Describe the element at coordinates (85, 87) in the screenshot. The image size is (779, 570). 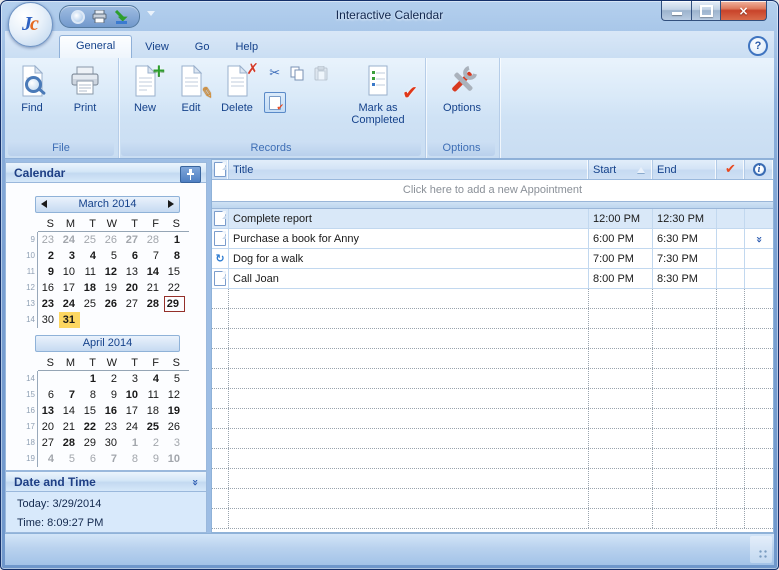
I see `print-button: Print` at that location.